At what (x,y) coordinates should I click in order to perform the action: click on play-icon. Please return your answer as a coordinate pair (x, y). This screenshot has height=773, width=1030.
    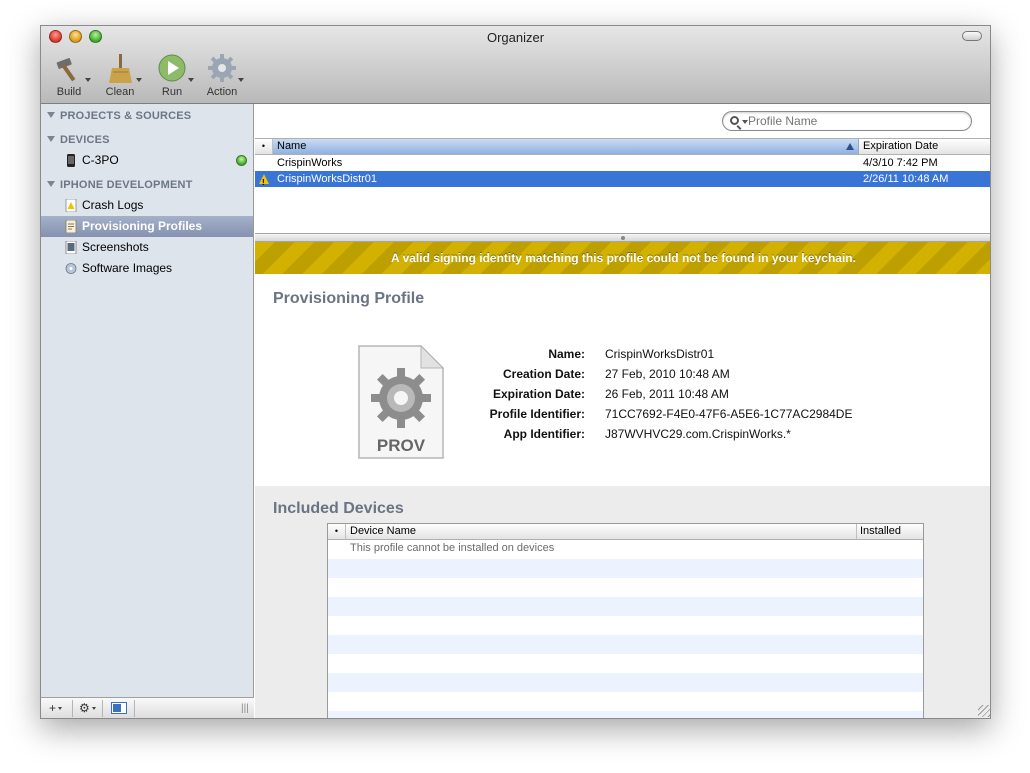
    Looking at the image, I should click on (175, 68).